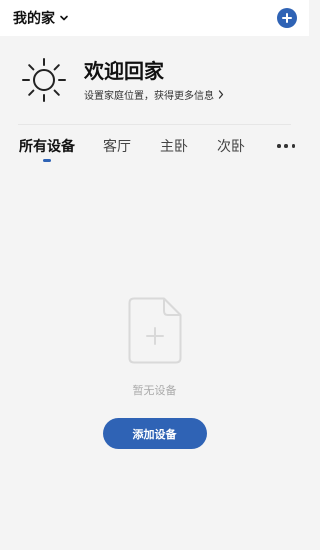 Image resolution: width=320 pixels, height=550 pixels. I want to click on more-horizontal-icon, so click(286, 146).